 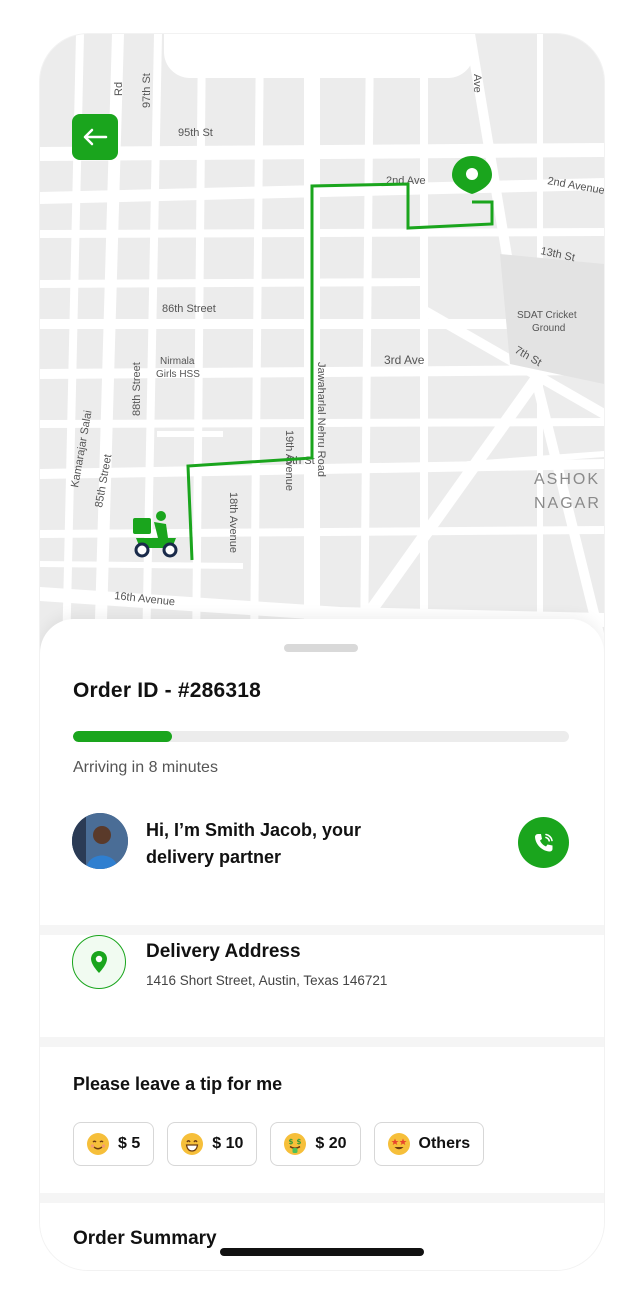 What do you see at coordinates (444, 1143) in the screenshot?
I see `tip-option-label: Others` at bounding box center [444, 1143].